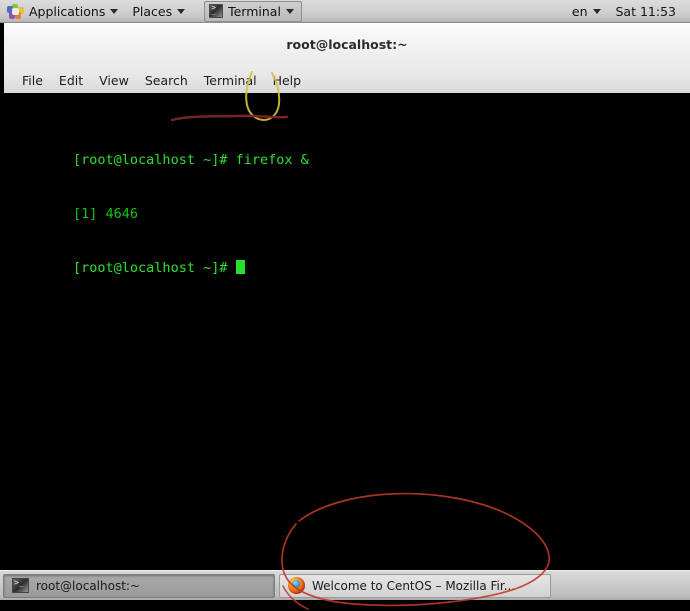 This screenshot has width=690, height=611. I want to click on taskbar-item-terminal: root@localhost:~, so click(139, 585).